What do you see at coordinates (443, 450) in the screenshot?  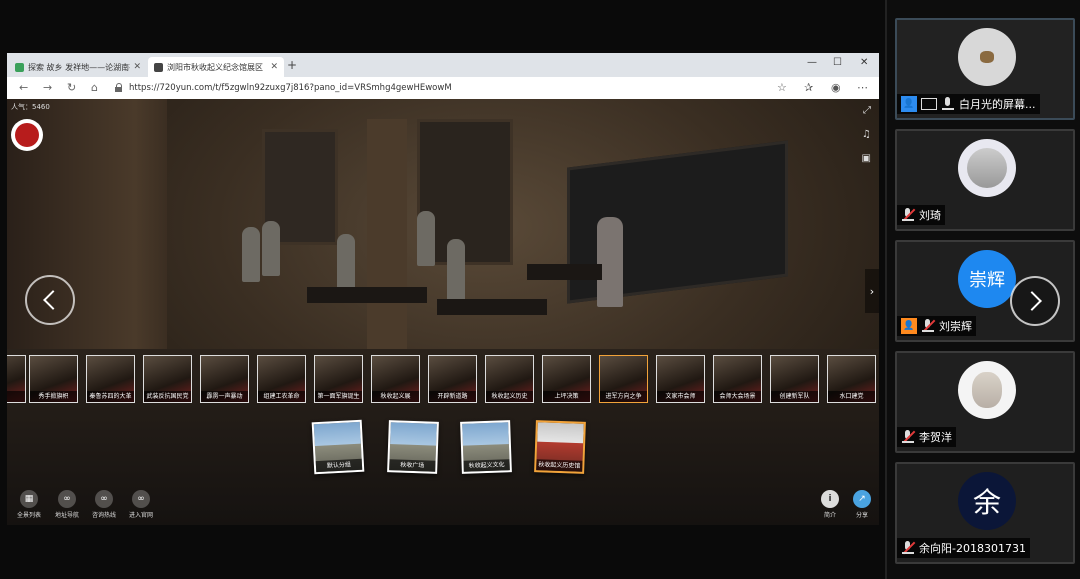 I see `scene-group-strip: 默认分组 秋收广场 秋收起义文化 秋收起义历史馆` at bounding box center [443, 450].